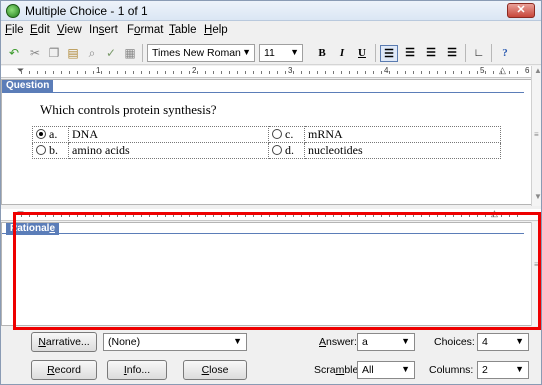 The image size is (542, 385). Describe the element at coordinates (451, 370) in the screenshot. I see `columns-label: Columns:` at that location.